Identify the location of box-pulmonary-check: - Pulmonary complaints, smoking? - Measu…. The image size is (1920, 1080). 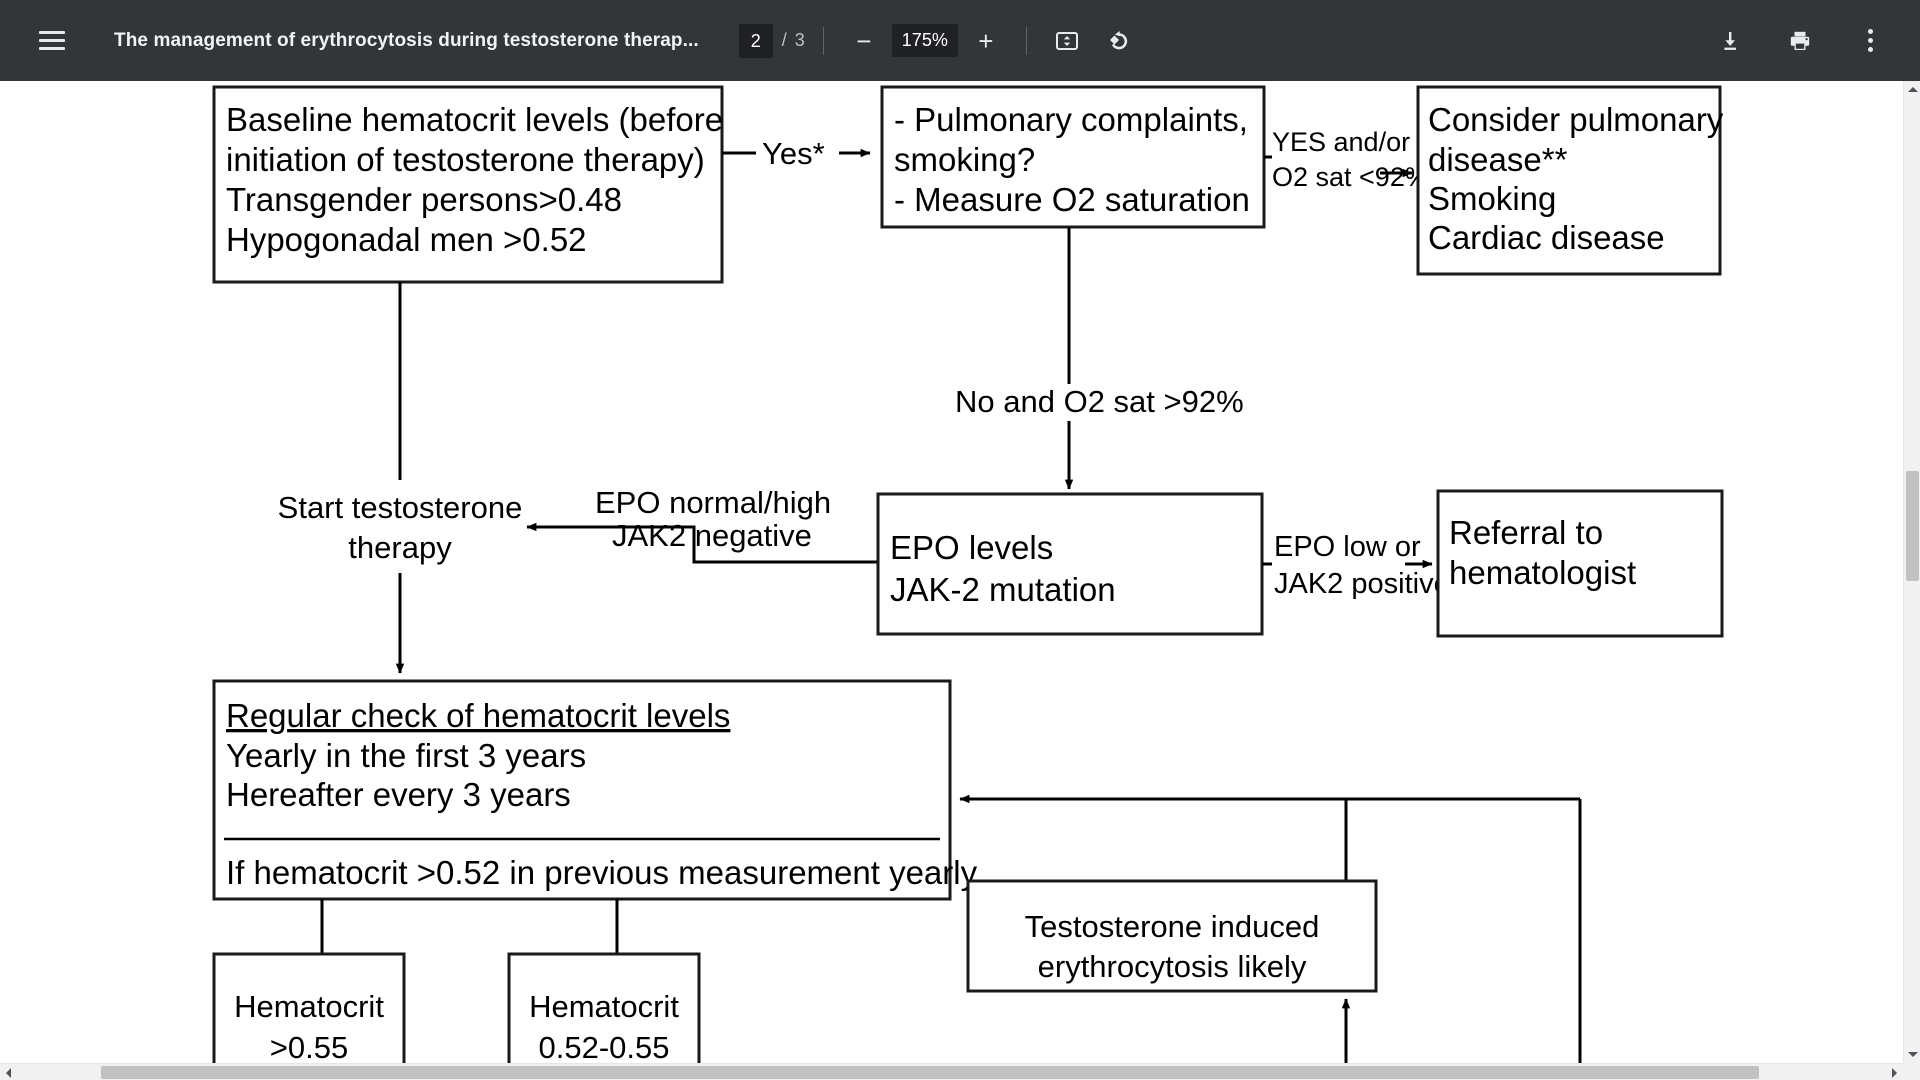
(1073, 157).